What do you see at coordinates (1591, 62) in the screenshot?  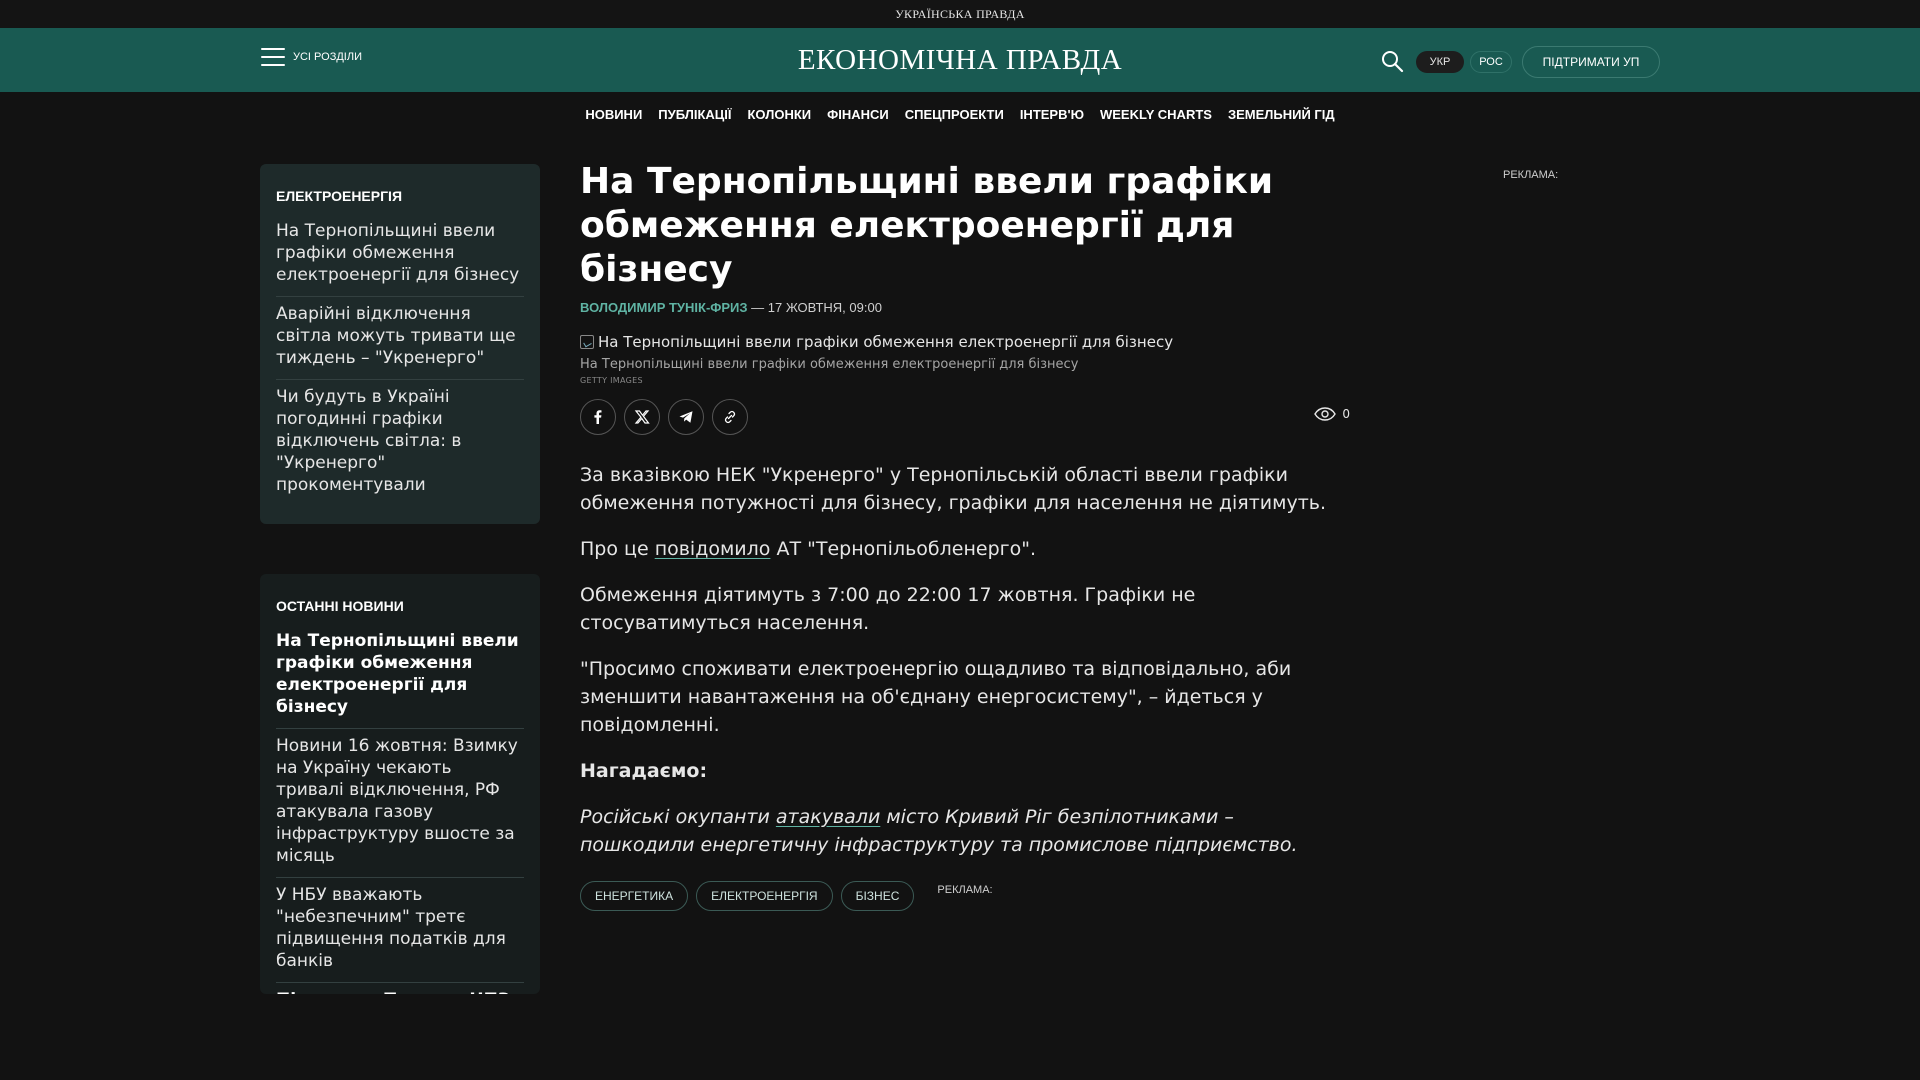 I see `support-button: ПІДТРИМАТИ УП` at bounding box center [1591, 62].